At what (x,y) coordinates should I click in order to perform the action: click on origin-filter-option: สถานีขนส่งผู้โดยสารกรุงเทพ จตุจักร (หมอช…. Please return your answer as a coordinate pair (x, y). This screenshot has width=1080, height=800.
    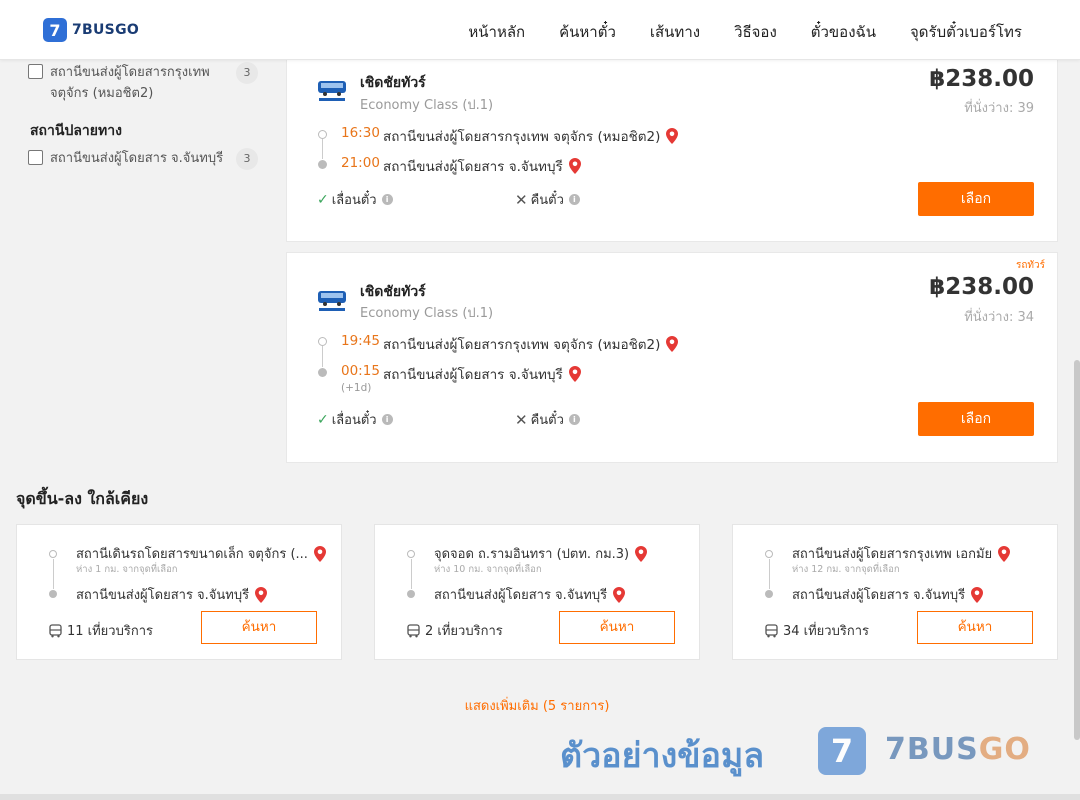
    Looking at the image, I should click on (143, 83).